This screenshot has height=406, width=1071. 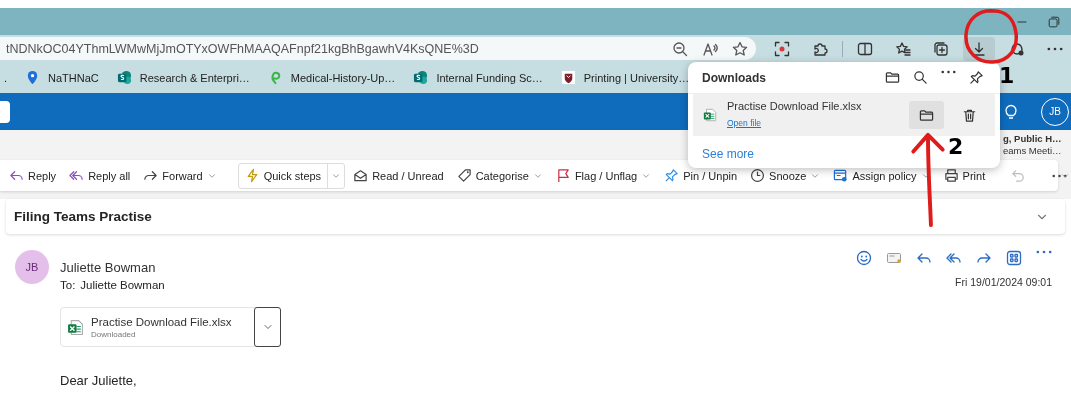 What do you see at coordinates (499, 175) in the screenshot?
I see `toolbar-button: Categorise` at bounding box center [499, 175].